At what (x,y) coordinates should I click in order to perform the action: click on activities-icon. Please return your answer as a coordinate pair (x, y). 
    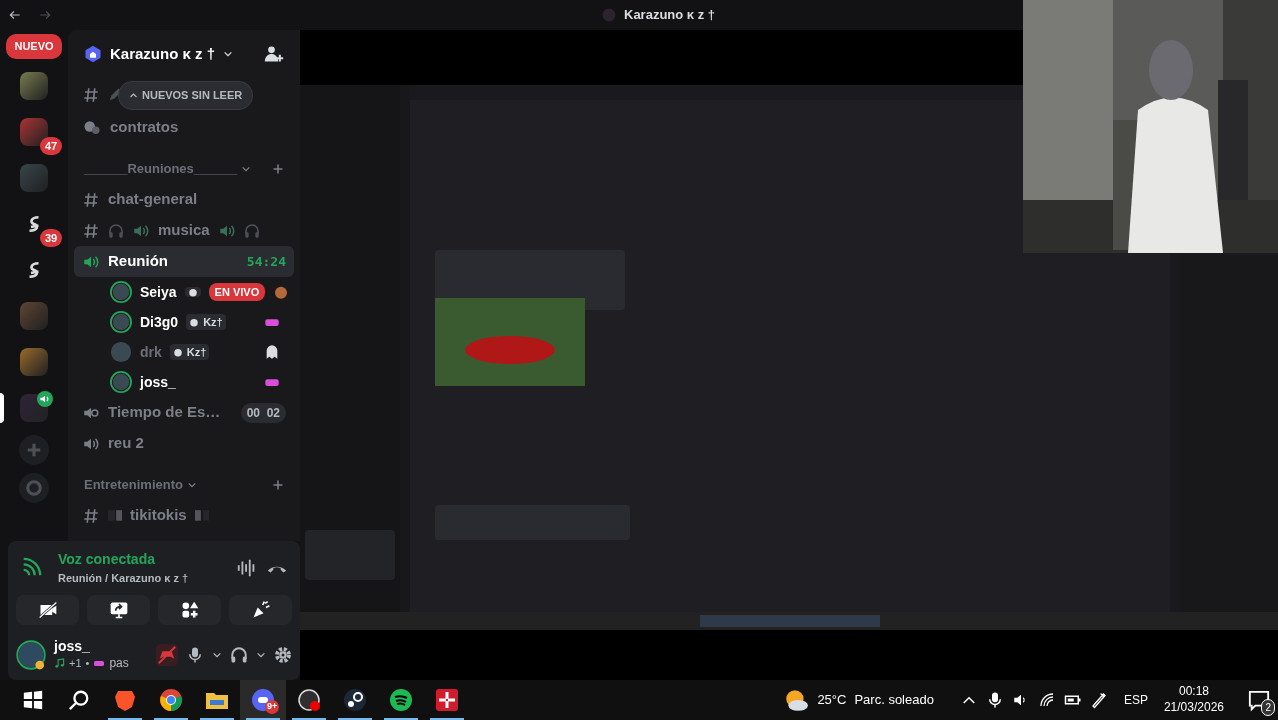
    Looking at the image, I should click on (189, 609).